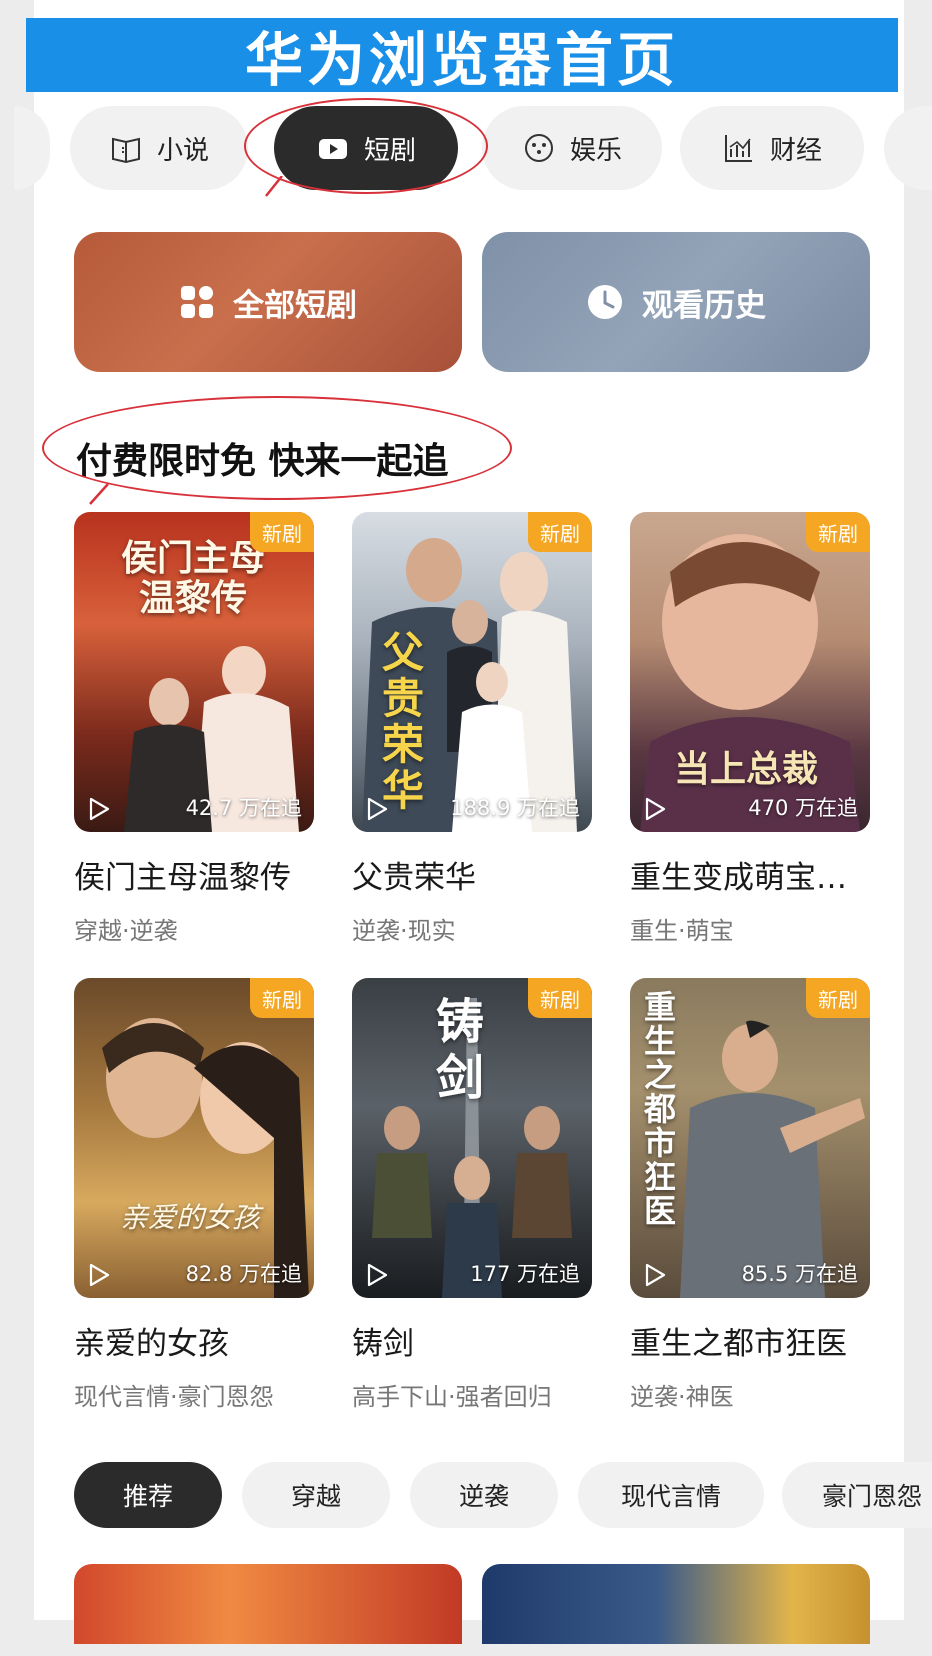 The image size is (932, 1656). I want to click on view-count: 177 万在追, so click(525, 1274).